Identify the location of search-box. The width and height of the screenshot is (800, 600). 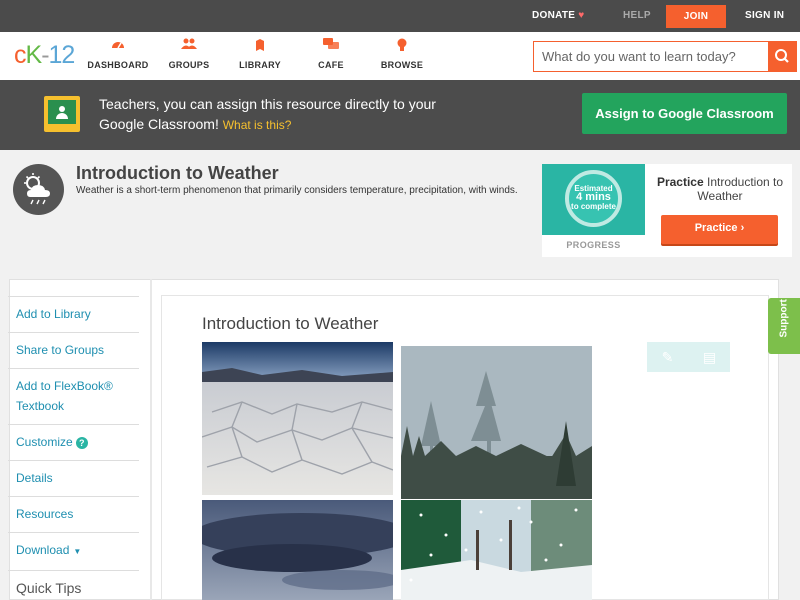
(665, 56).